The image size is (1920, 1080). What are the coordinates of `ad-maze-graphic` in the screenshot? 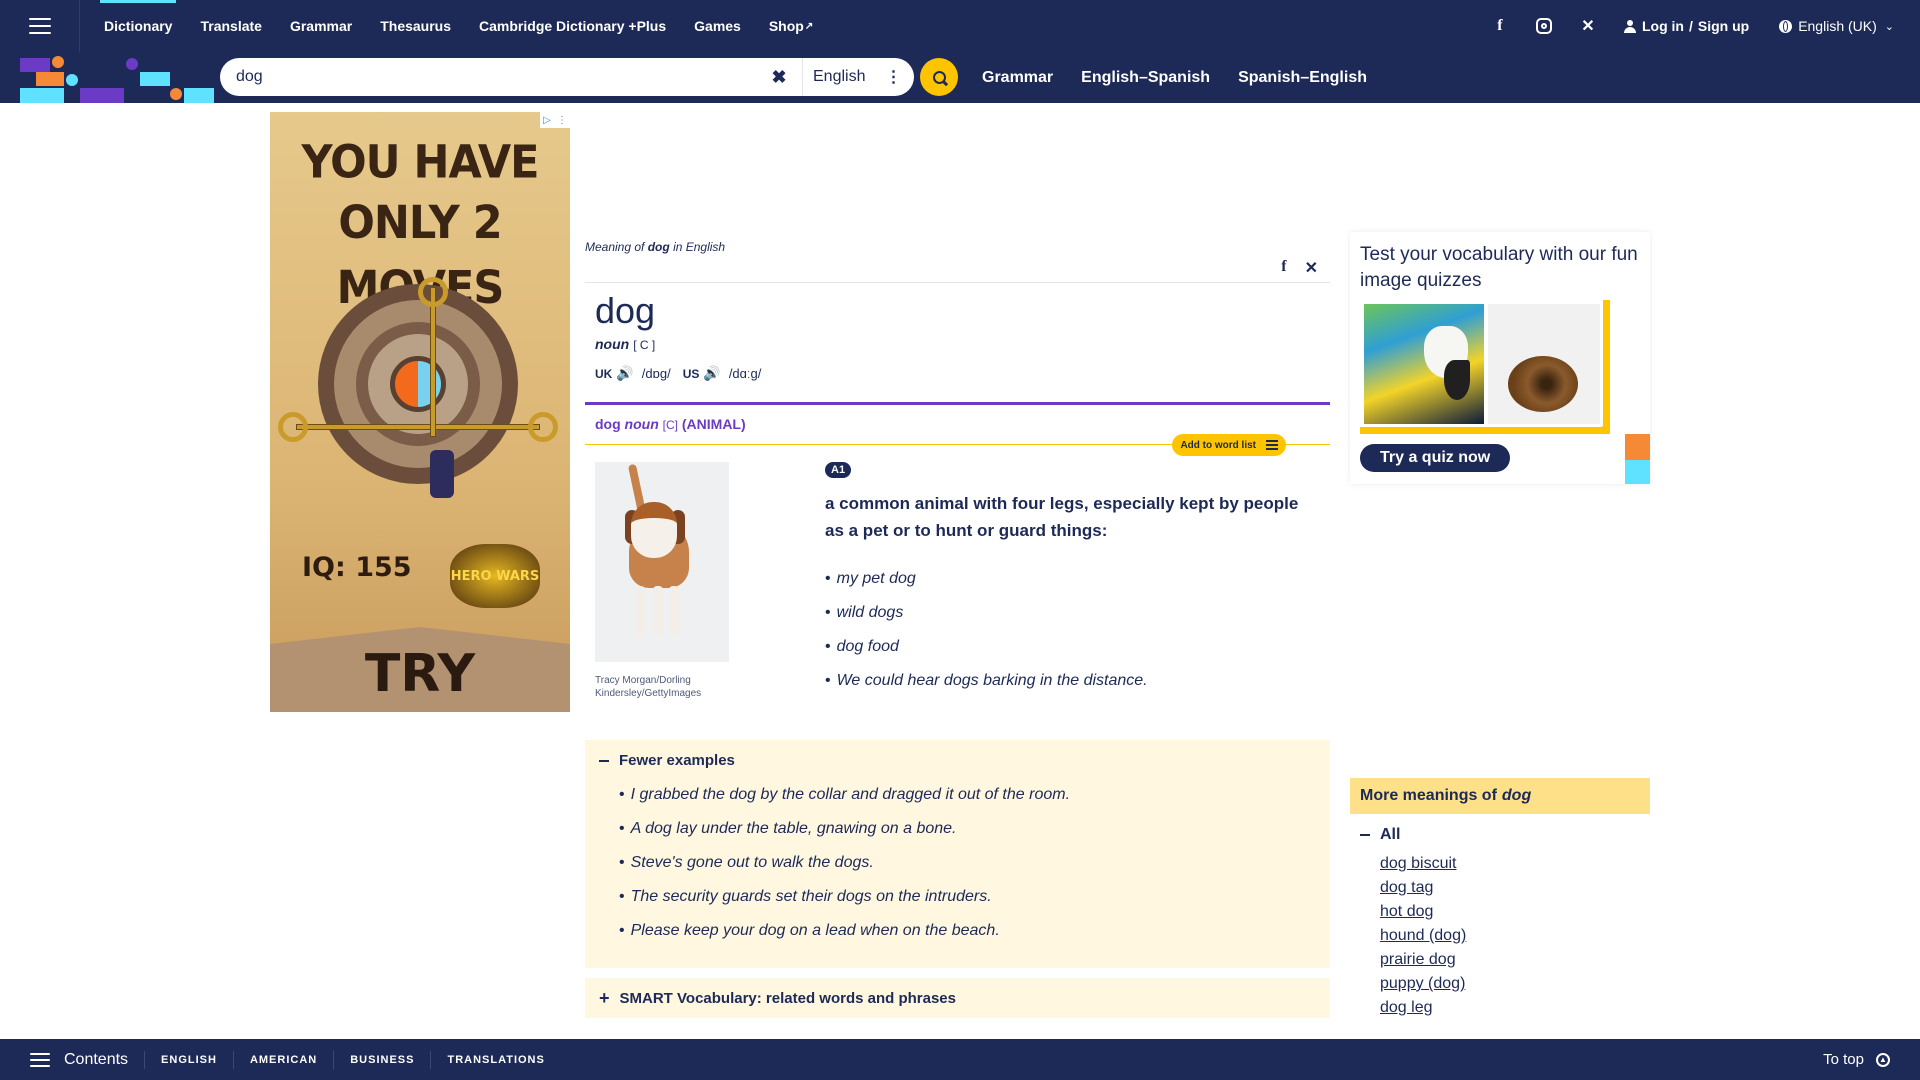 It's located at (418, 384).